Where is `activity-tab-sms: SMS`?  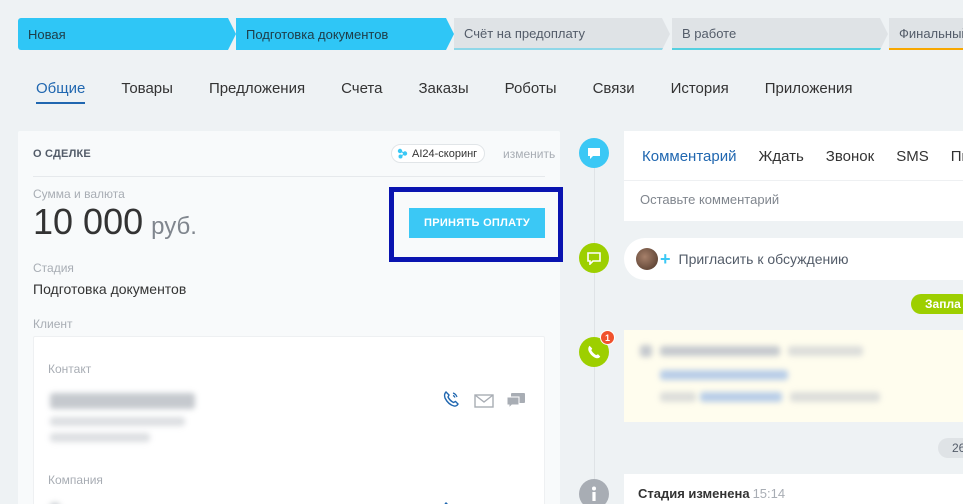
activity-tab-sms: SMS is located at coordinates (912, 156).